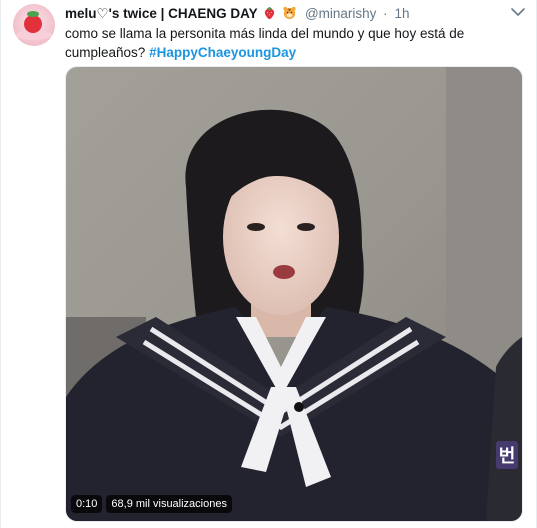  What do you see at coordinates (289, 13) in the screenshot?
I see `tiger-emoji-icon` at bounding box center [289, 13].